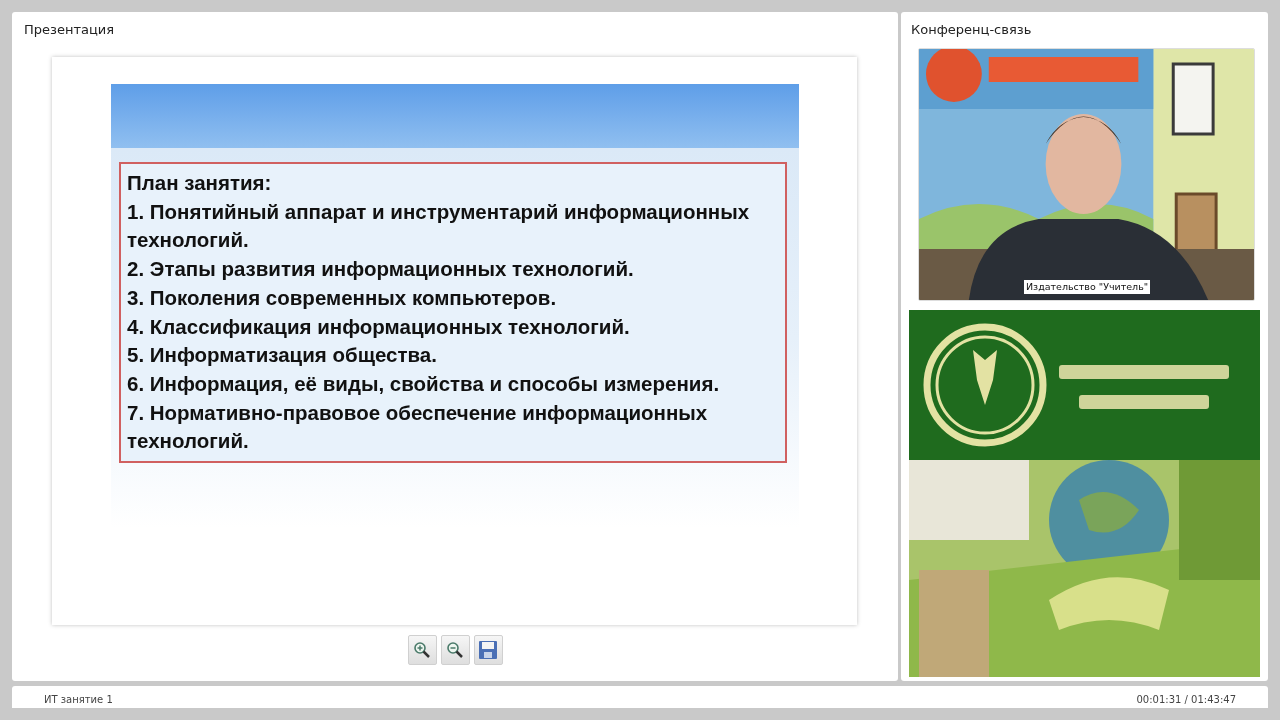  What do you see at coordinates (379, 326) in the screenshot?
I see `plan-item: 4. Классификация информационных технологий.` at bounding box center [379, 326].